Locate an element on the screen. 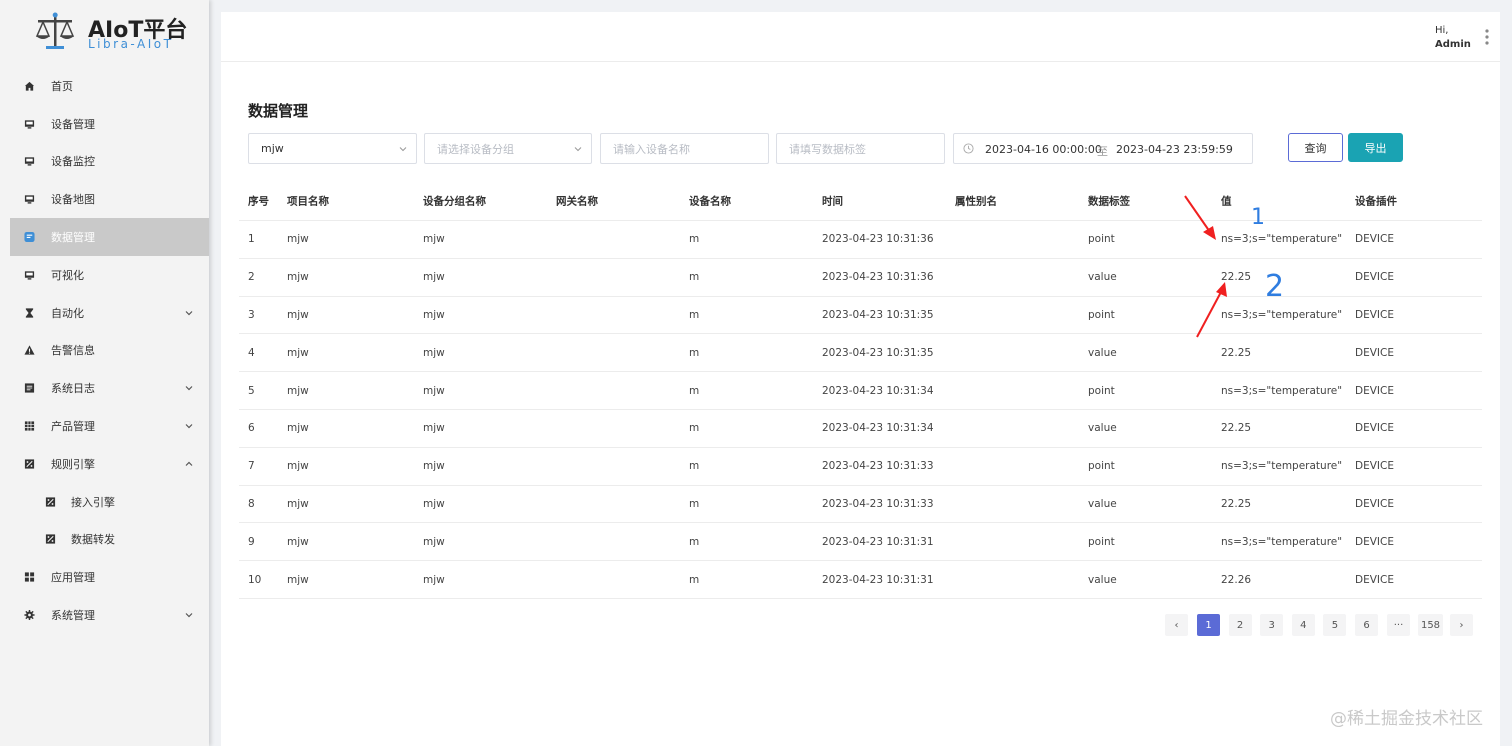 Image resolution: width=1512 pixels, height=746 pixels. table-cell: 7 is located at coordinates (251, 466).